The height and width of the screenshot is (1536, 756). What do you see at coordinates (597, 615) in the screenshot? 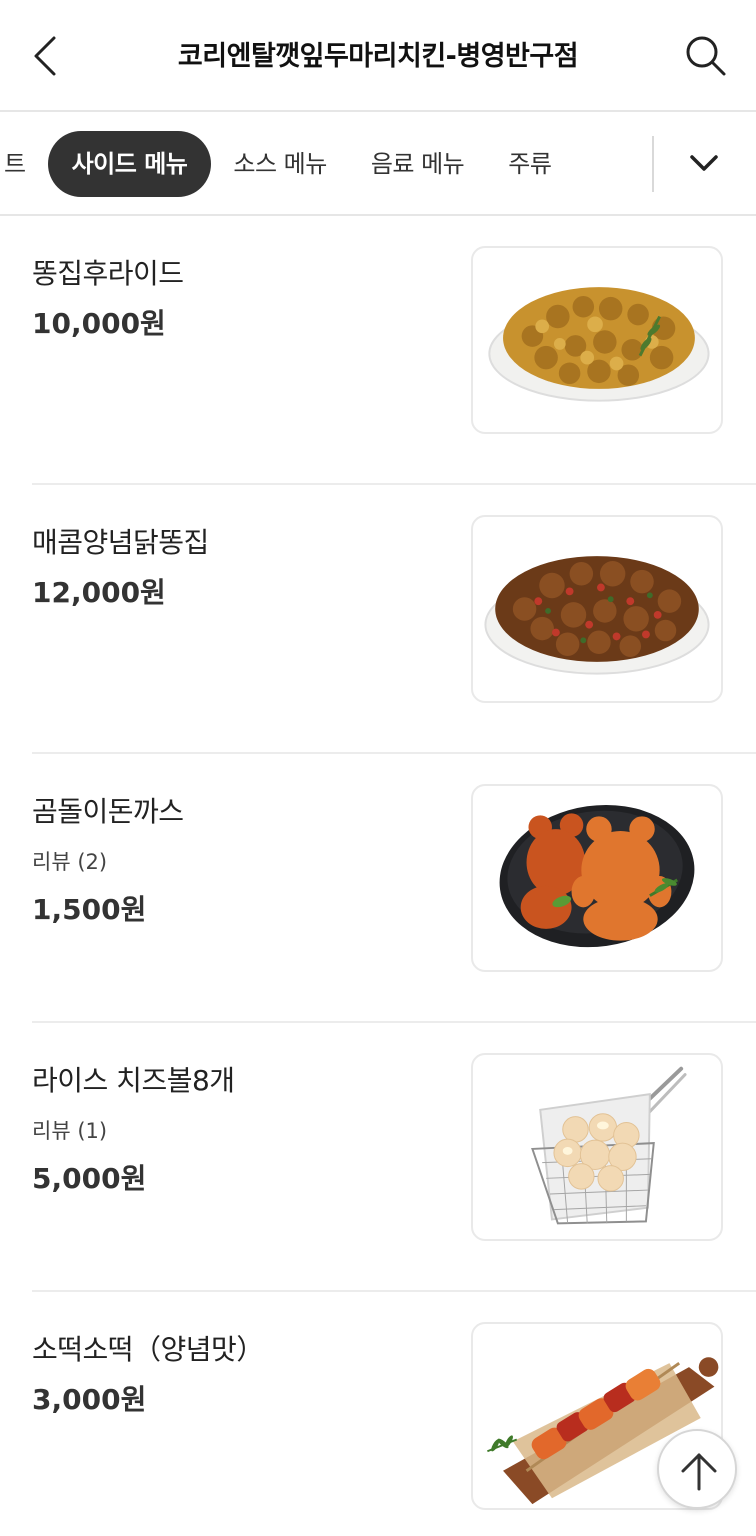
I see `spicy-gizzard-image` at bounding box center [597, 615].